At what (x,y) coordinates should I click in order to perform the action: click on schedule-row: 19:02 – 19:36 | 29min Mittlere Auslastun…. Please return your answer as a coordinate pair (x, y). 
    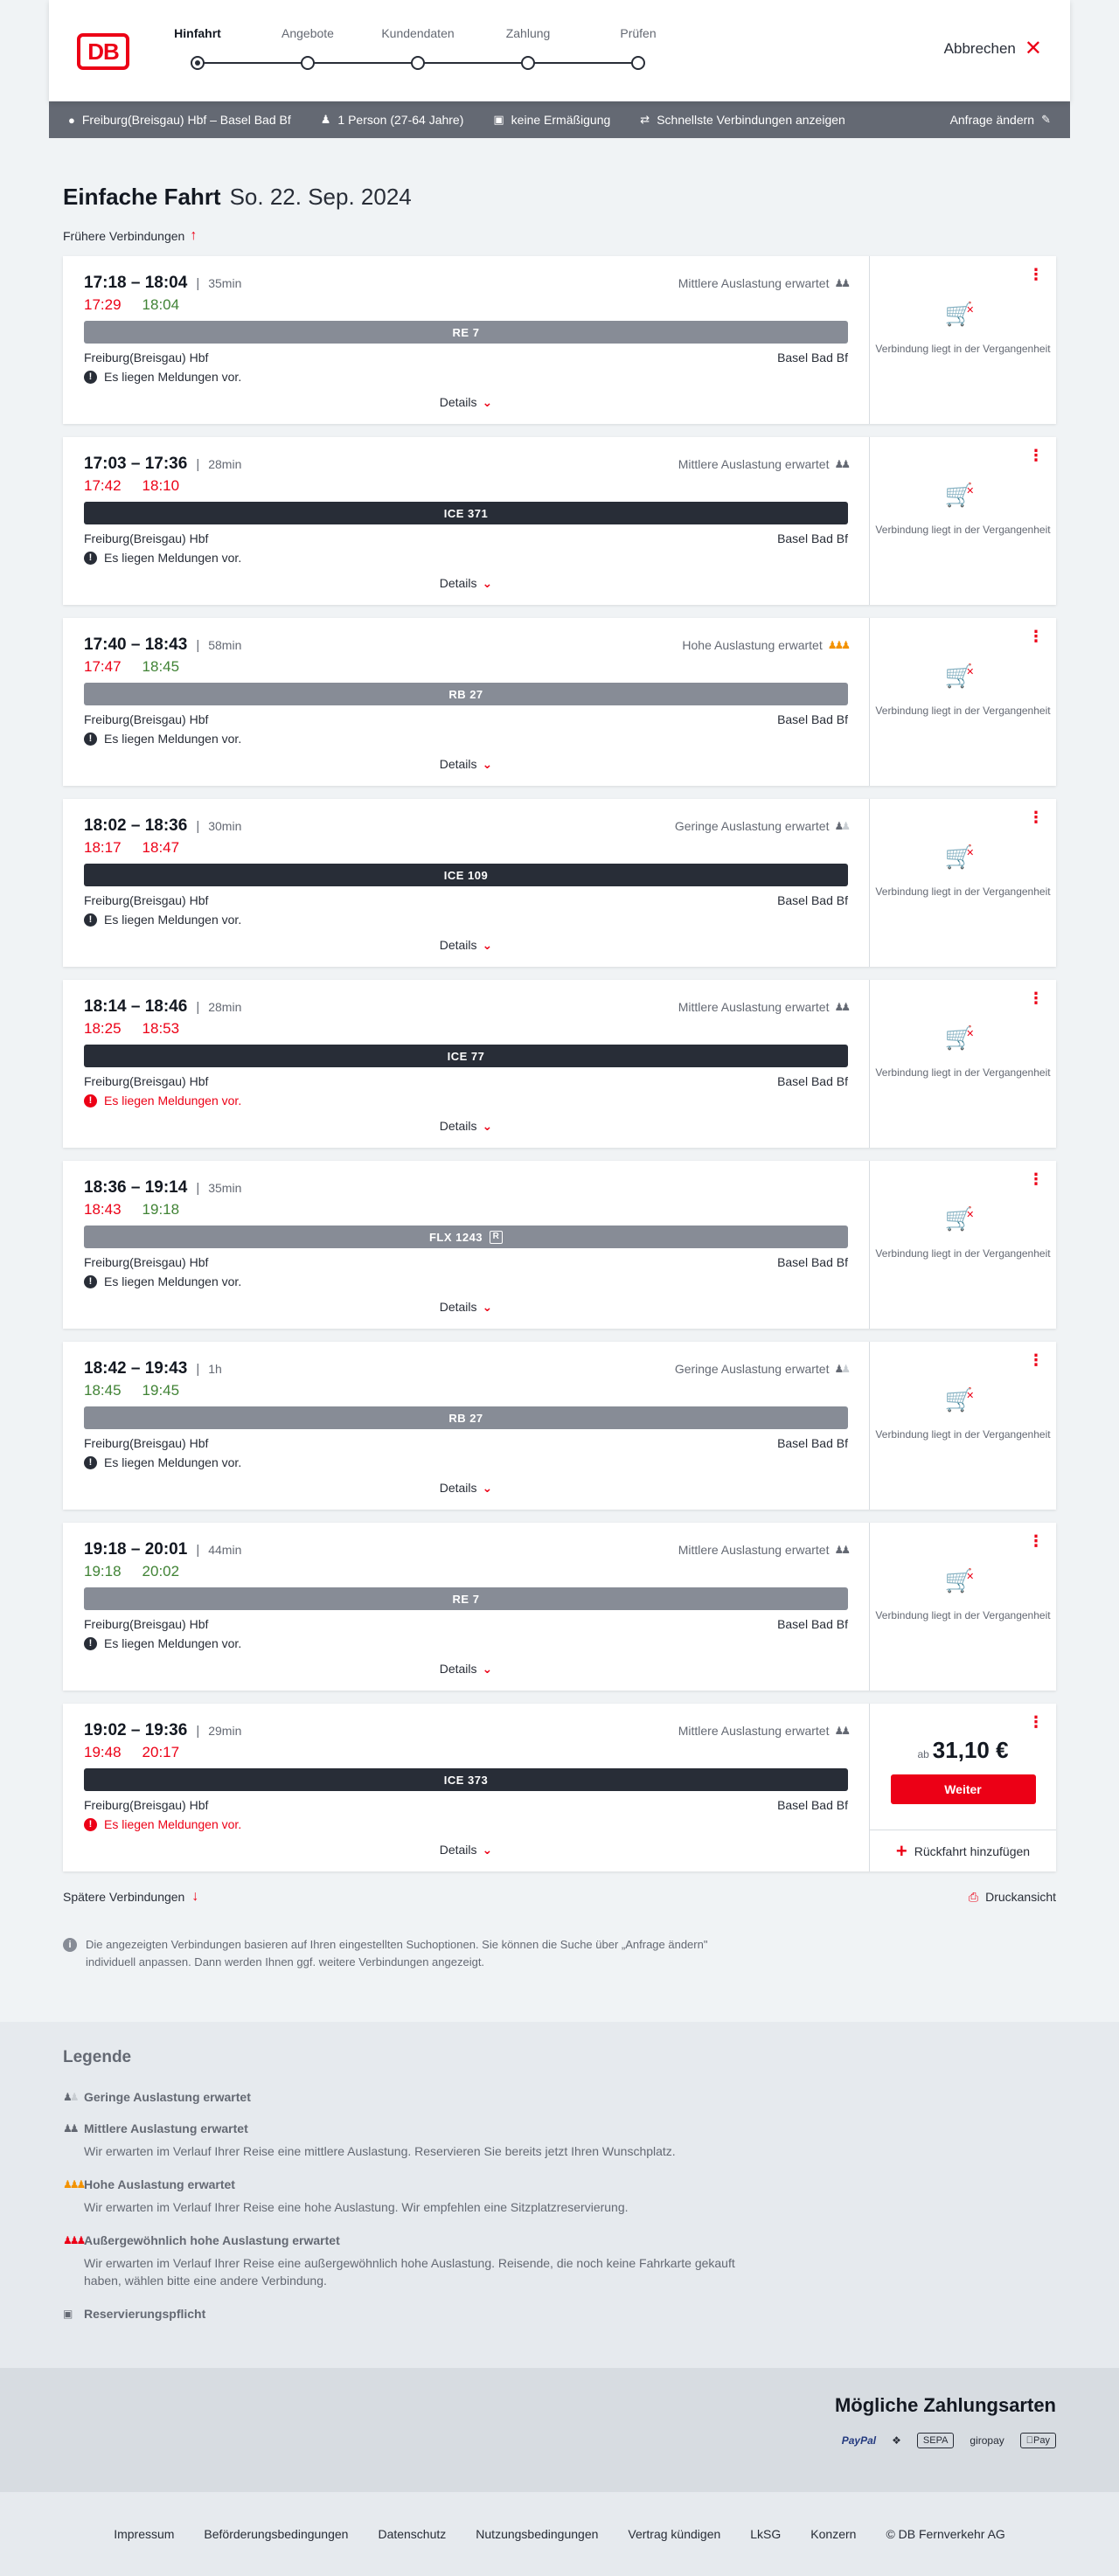
    Looking at the image, I should click on (468, 1732).